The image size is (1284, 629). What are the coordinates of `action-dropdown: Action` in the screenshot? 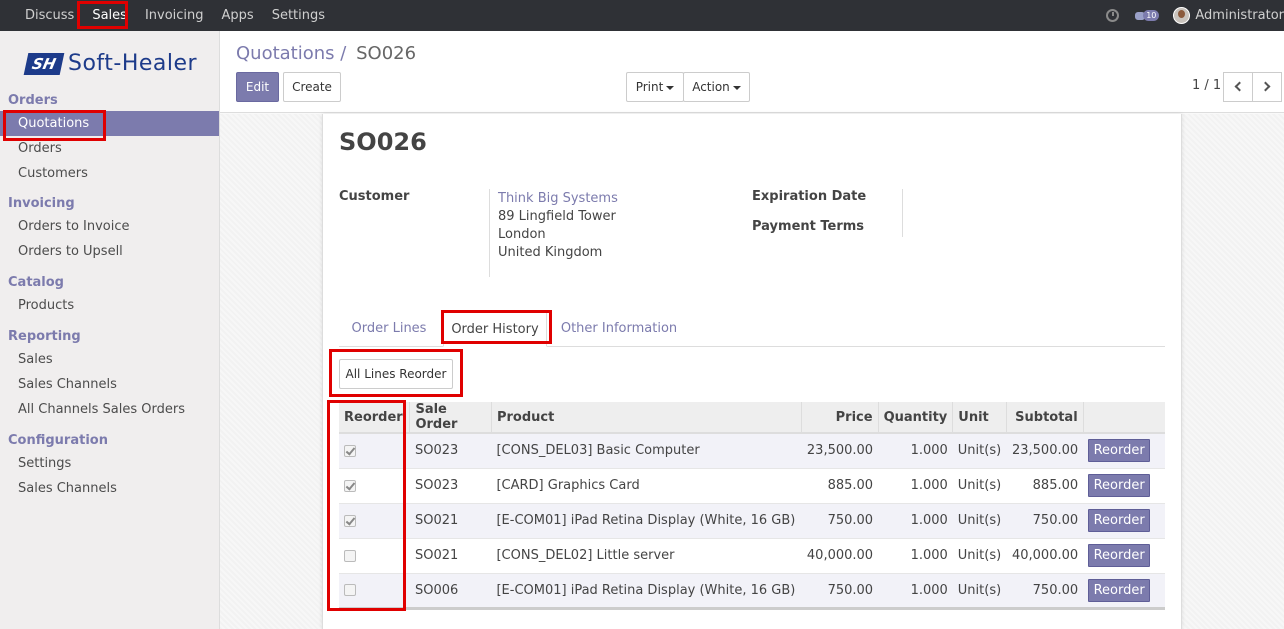 It's located at (716, 87).